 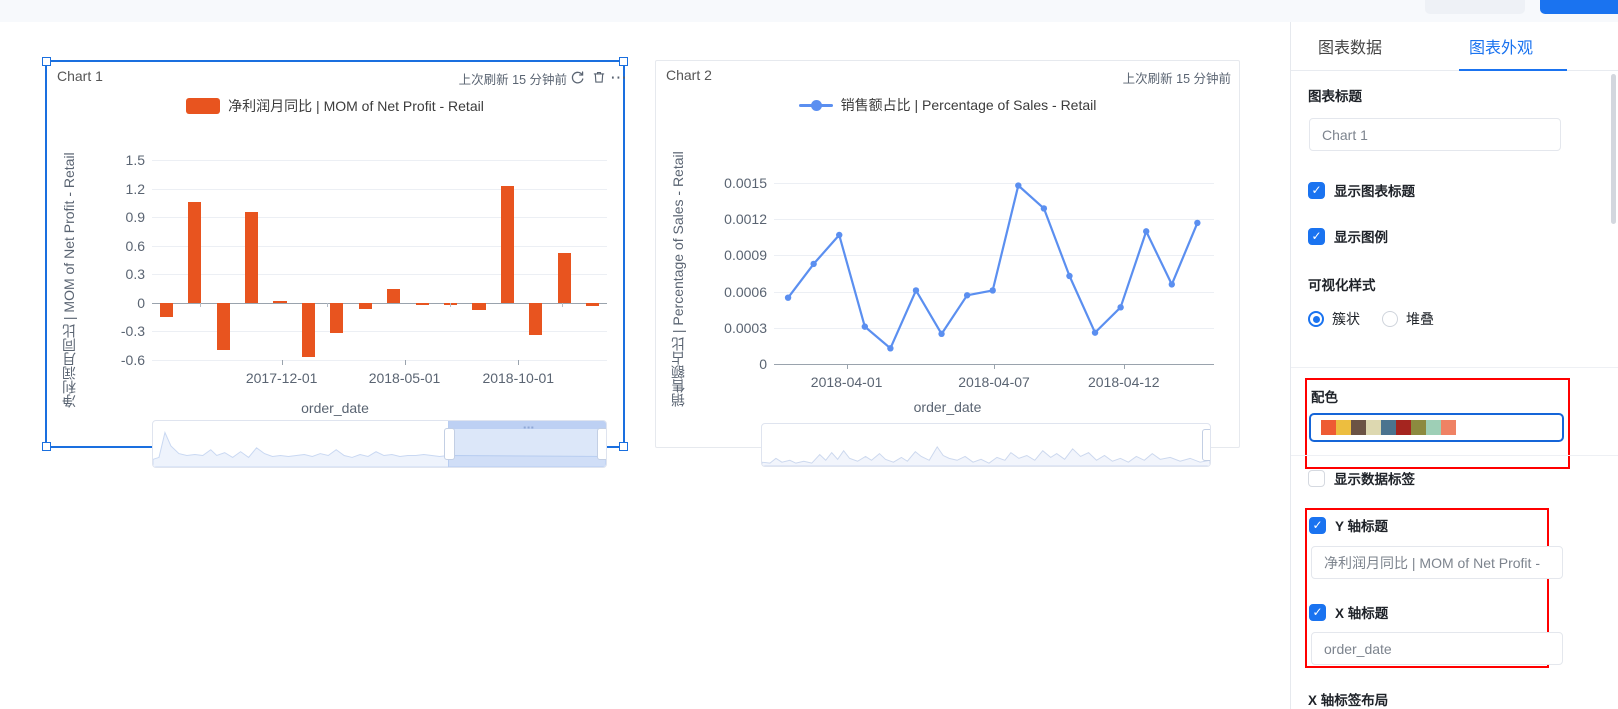 What do you see at coordinates (1348, 236) in the screenshot?
I see `show-legend-row: ✓ 显示图例` at bounding box center [1348, 236].